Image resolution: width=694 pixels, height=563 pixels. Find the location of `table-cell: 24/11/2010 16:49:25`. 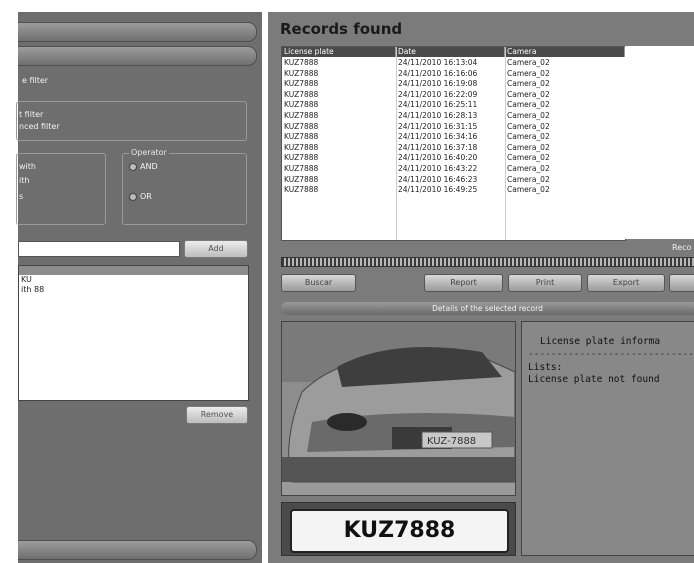

table-cell: 24/11/2010 16:49:25 is located at coordinates (438, 190).